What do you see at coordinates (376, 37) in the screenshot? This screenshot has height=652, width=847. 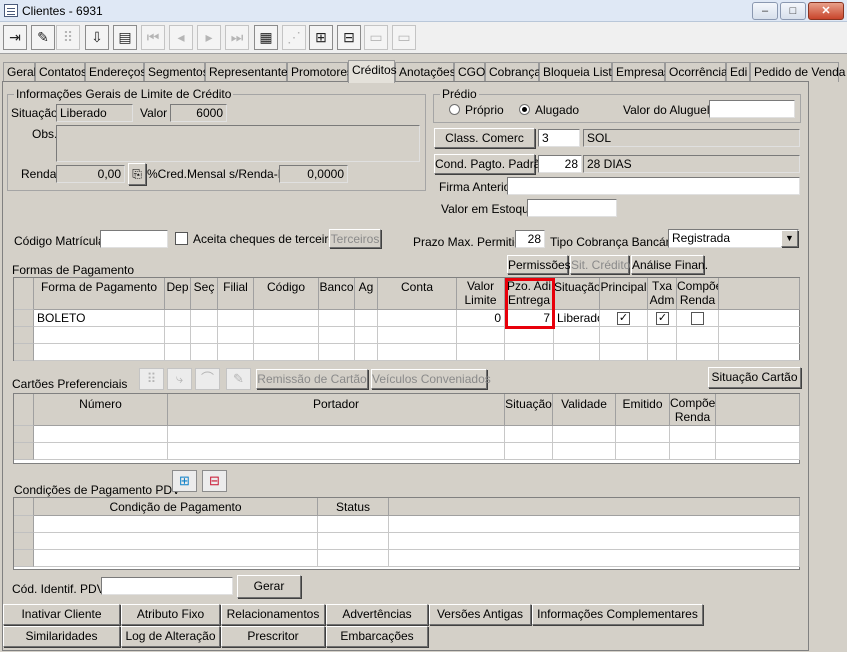 I see `table-toolbar-button: ▭` at bounding box center [376, 37].